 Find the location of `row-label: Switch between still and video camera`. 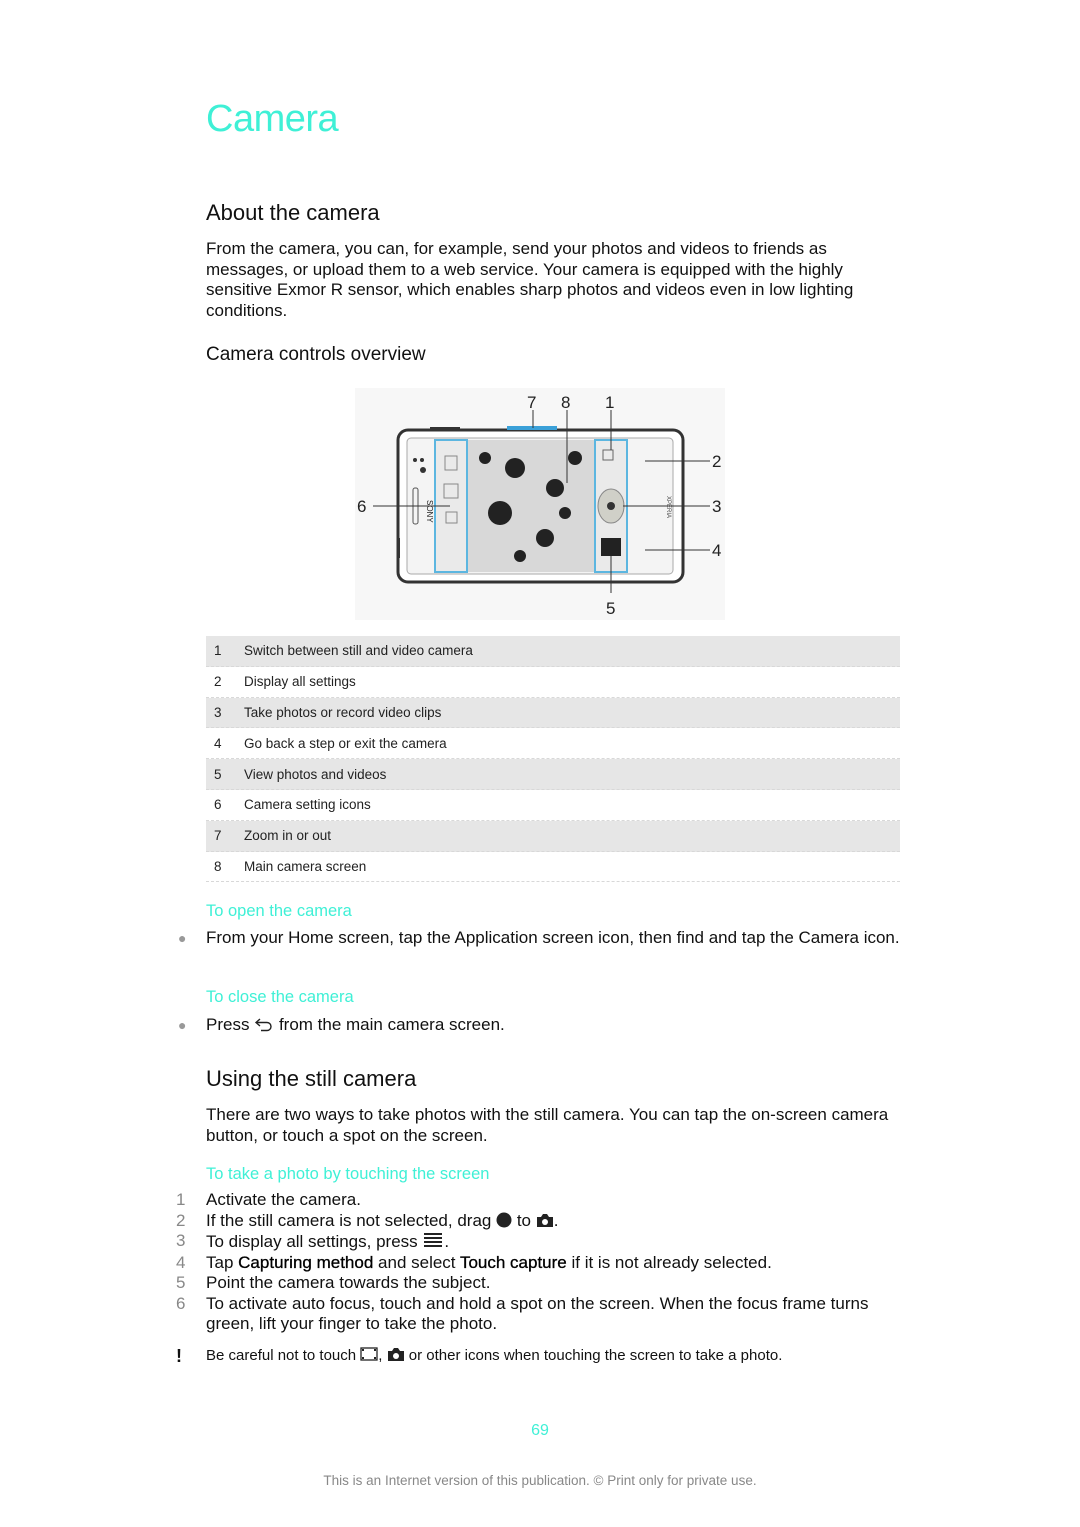

row-label: Switch between still and video camera is located at coordinates (358, 651).